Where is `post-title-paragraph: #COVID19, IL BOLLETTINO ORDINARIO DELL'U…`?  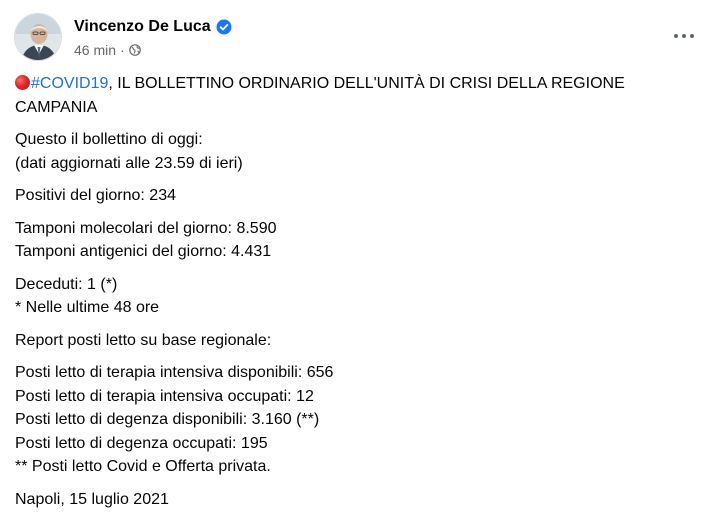
post-title-paragraph: #COVID19, IL BOLLETTINO ORDINARIO DELL'U… is located at coordinates (355, 95).